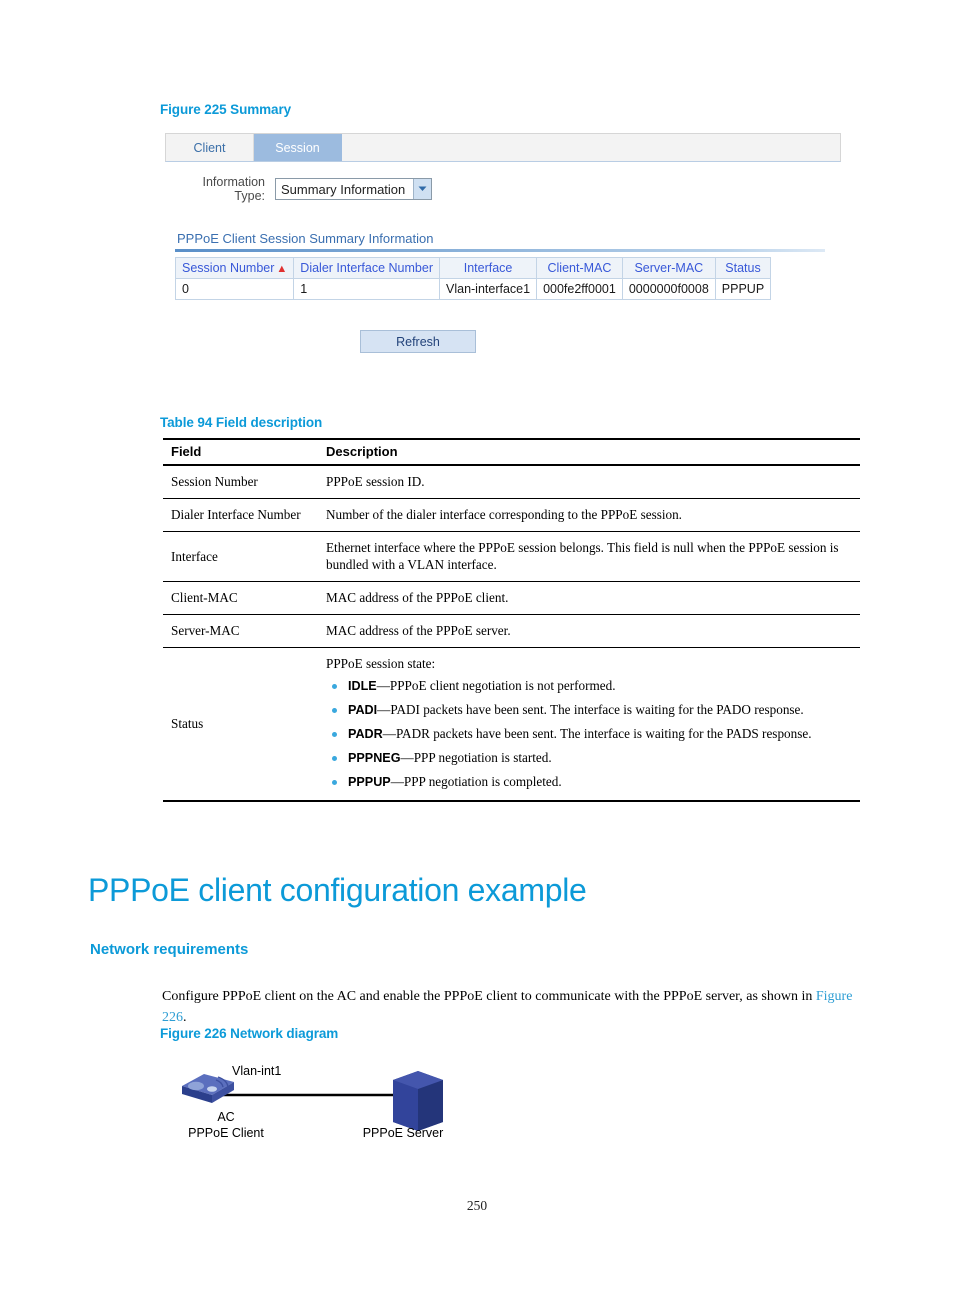 The width and height of the screenshot is (954, 1296). I want to click on grid-header-status: Status, so click(743, 268).